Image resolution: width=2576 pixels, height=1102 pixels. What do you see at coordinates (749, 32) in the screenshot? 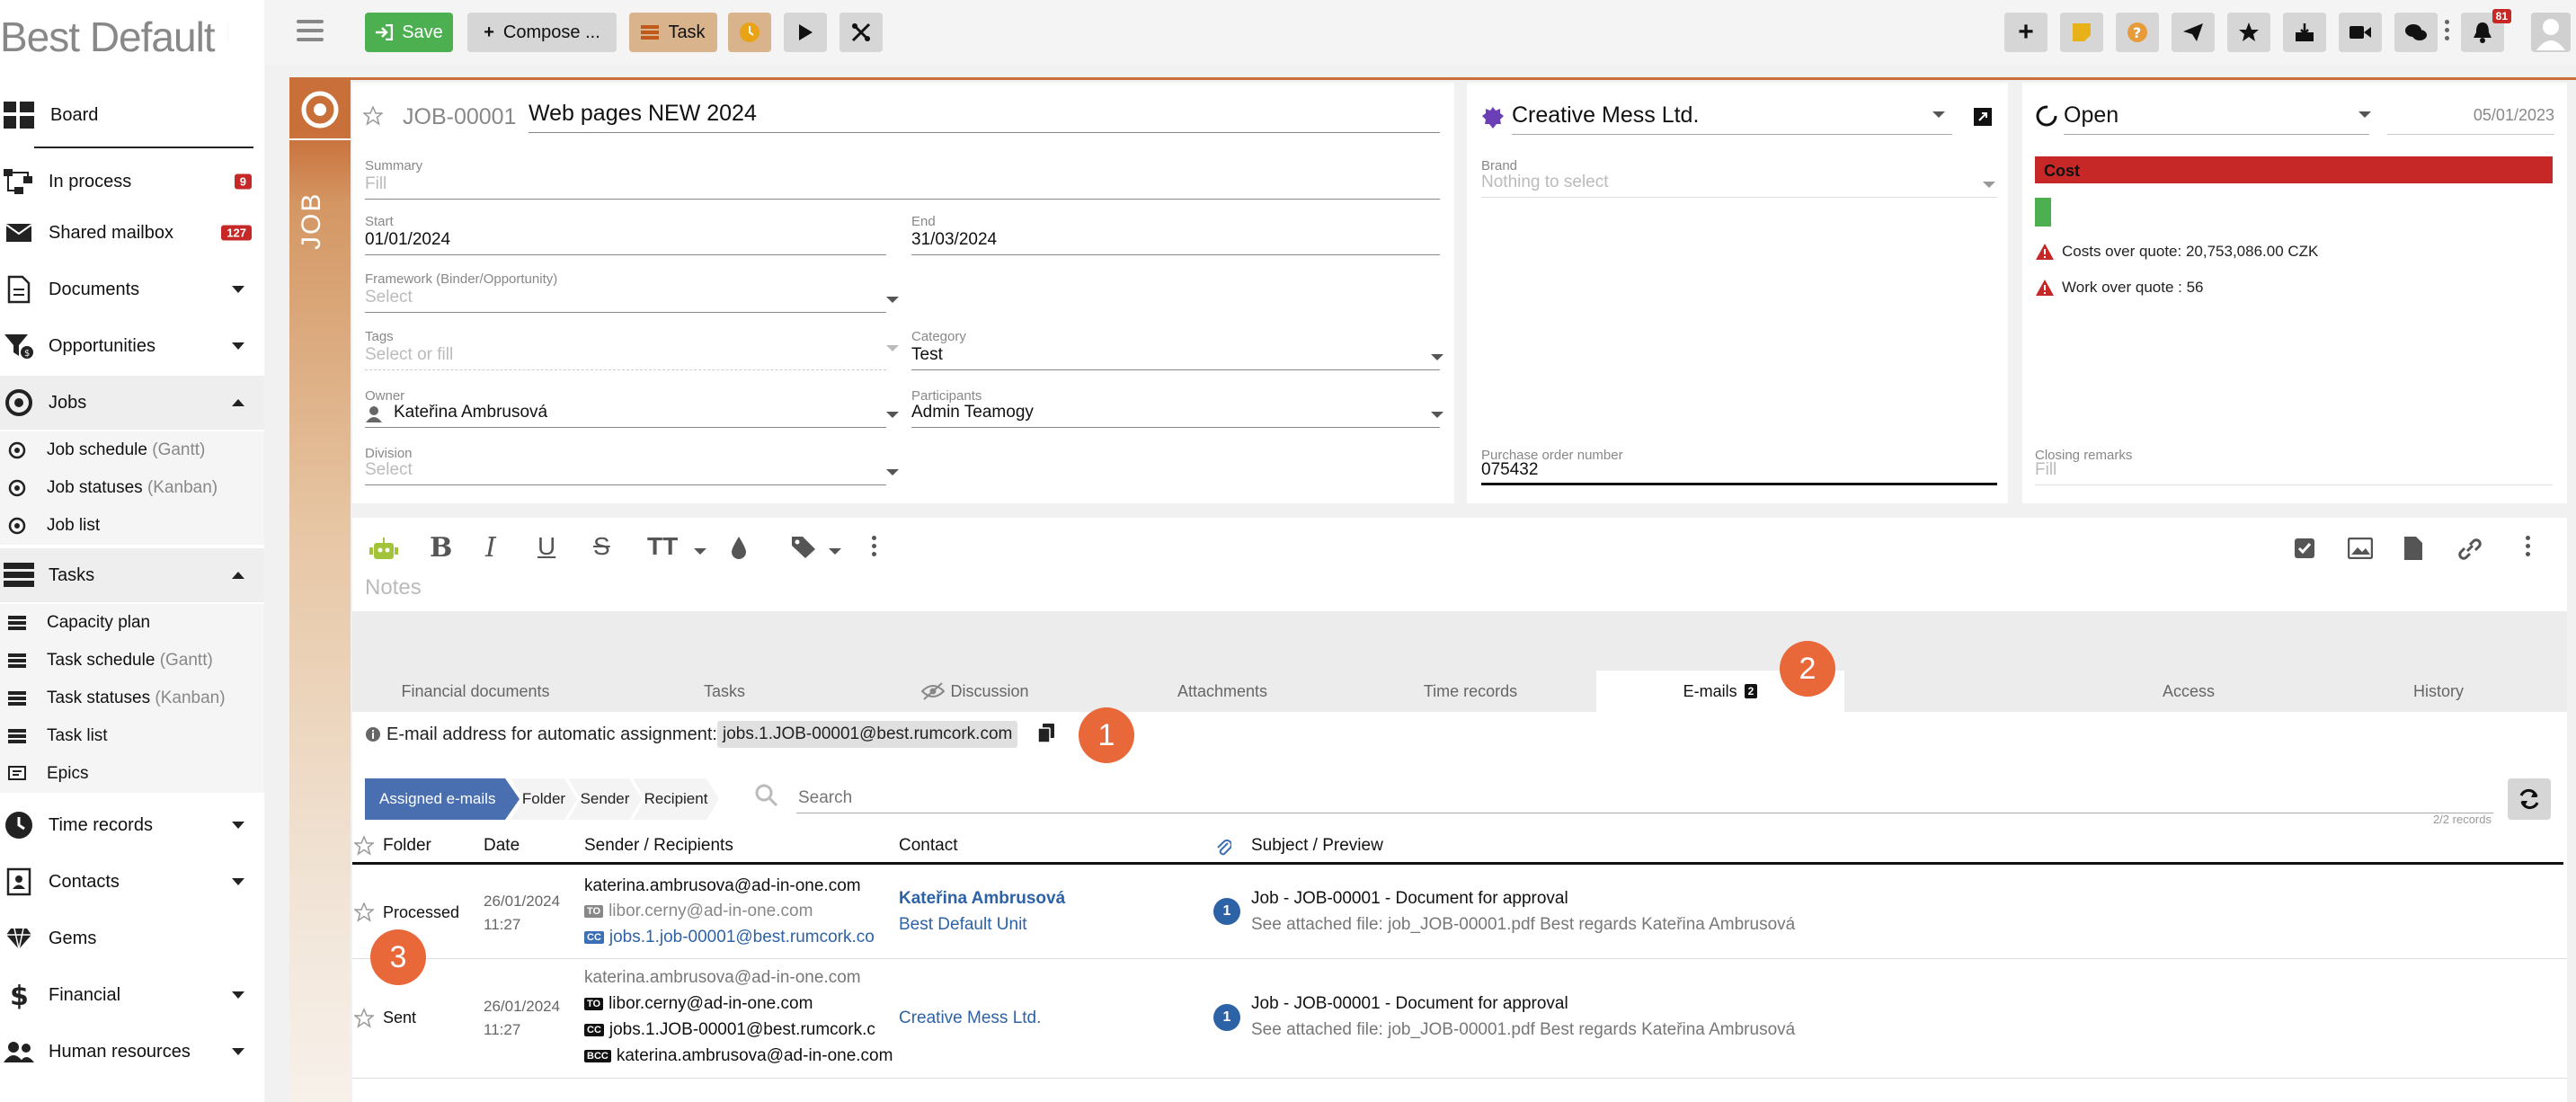
I see `timer-button` at bounding box center [749, 32].